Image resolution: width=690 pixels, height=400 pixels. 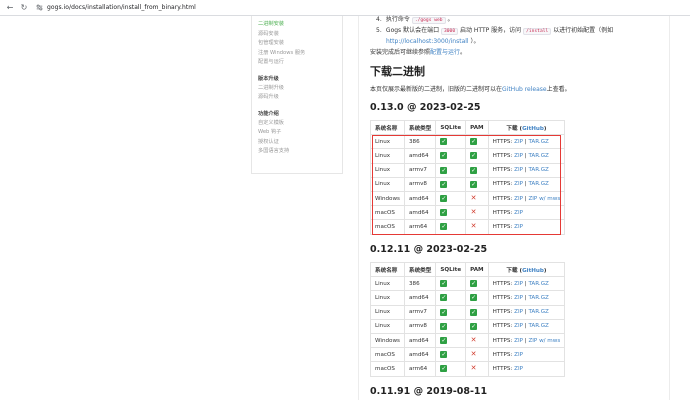 What do you see at coordinates (477, 127) in the screenshot?
I see `col-pam-header: PAM` at bounding box center [477, 127].